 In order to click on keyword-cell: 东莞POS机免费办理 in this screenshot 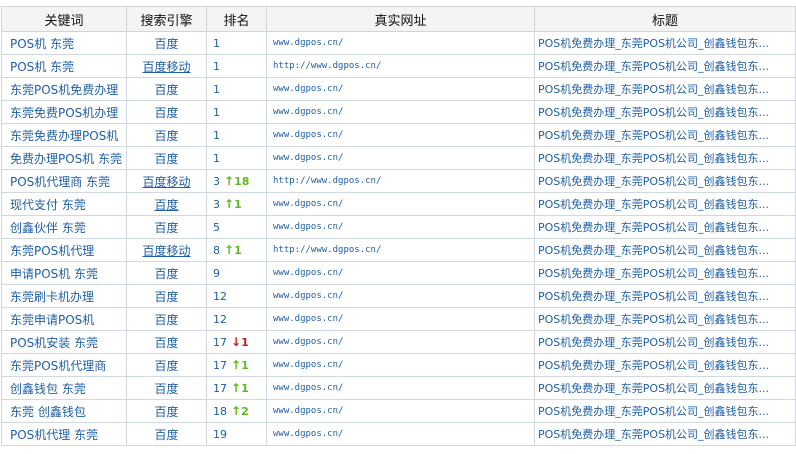, I will do `click(64, 89)`.